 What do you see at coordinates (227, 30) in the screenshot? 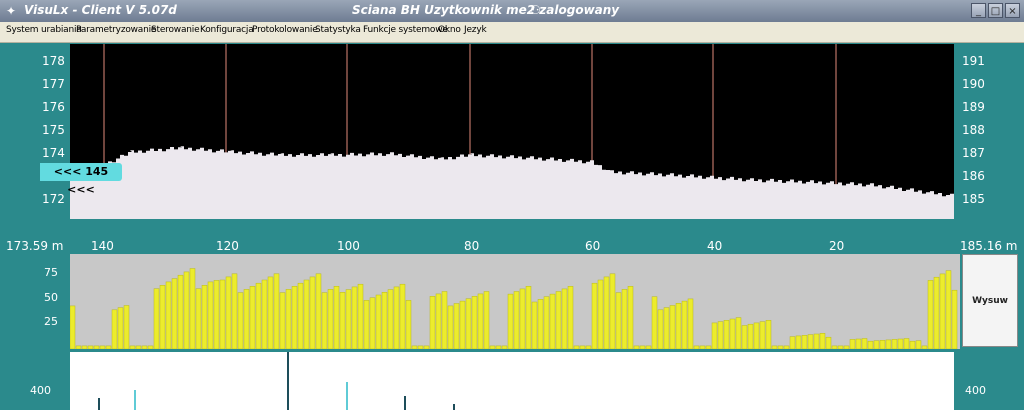
I see `menu-konfiguracja: Konfiguracja` at bounding box center [227, 30].